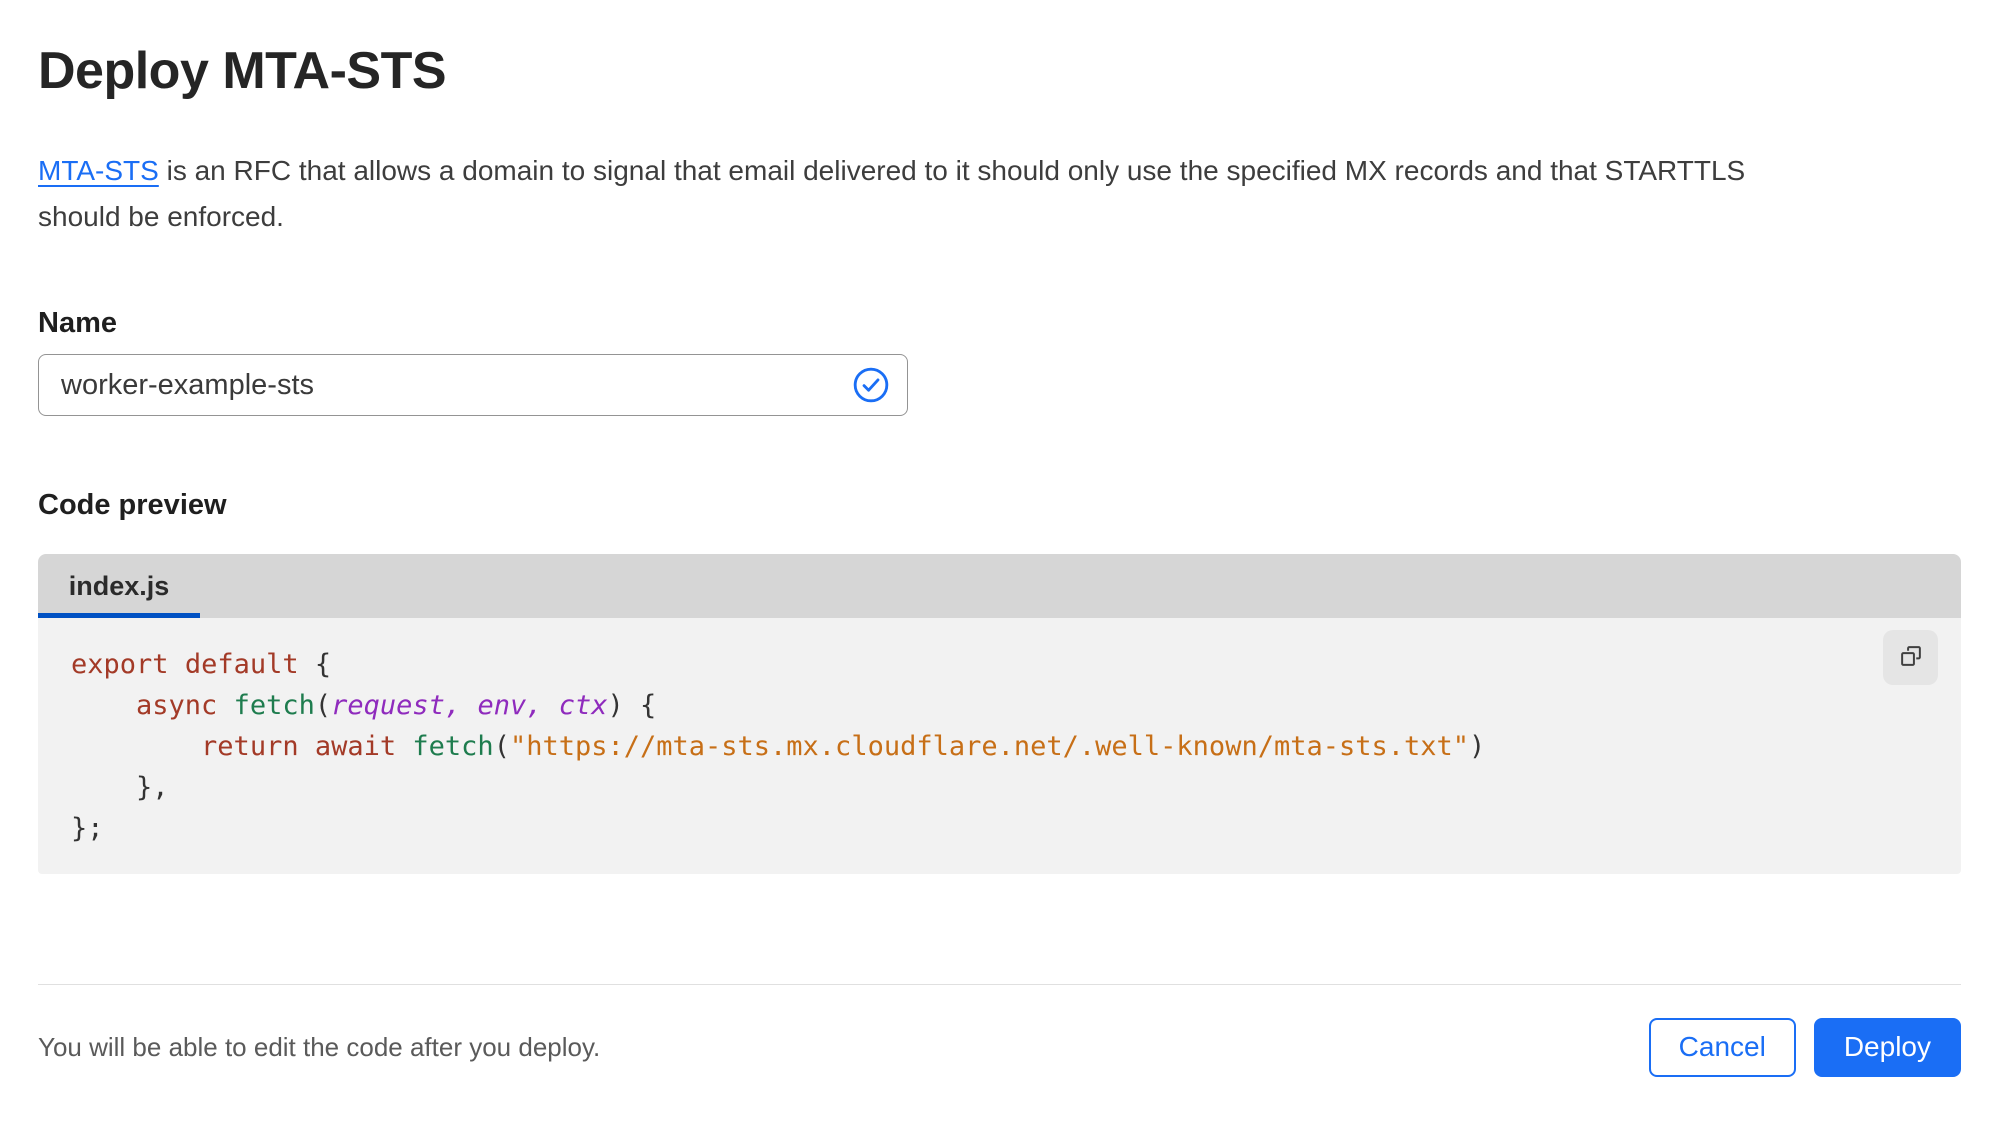 The image size is (1999, 1138). I want to click on tab-index-js-label: index.js, so click(119, 585).